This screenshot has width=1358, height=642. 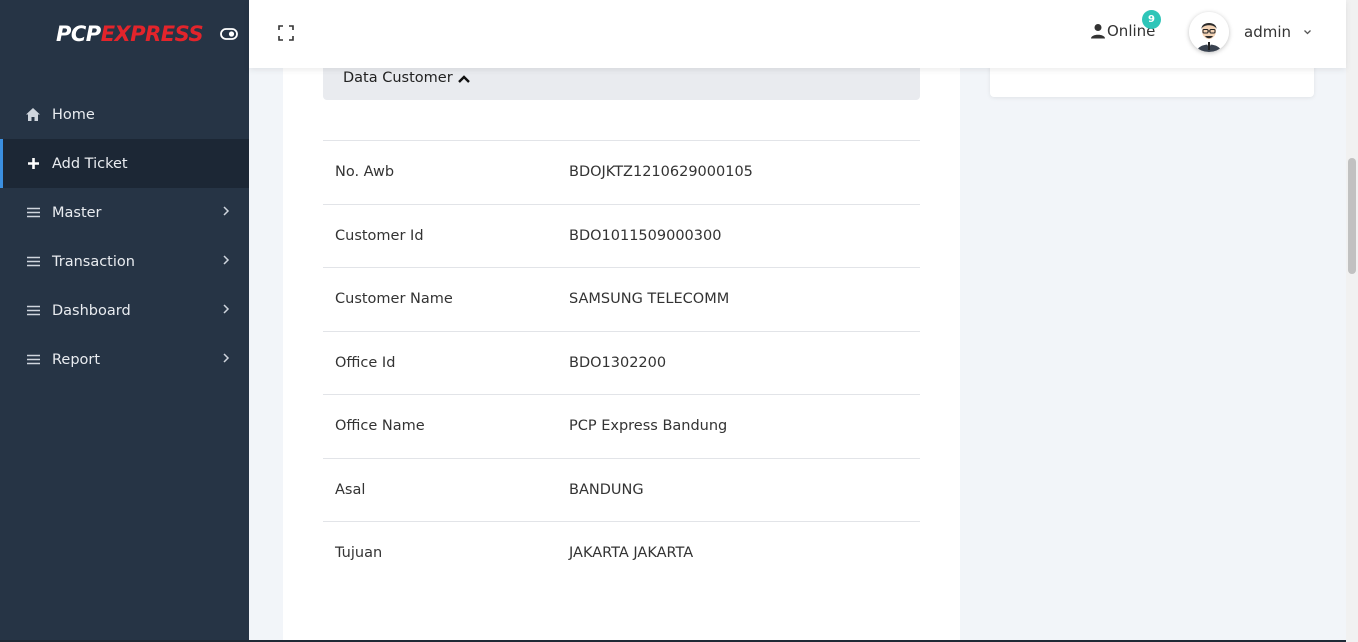 I want to click on table-row: Office Id BDO1302200, so click(x=621, y=362).